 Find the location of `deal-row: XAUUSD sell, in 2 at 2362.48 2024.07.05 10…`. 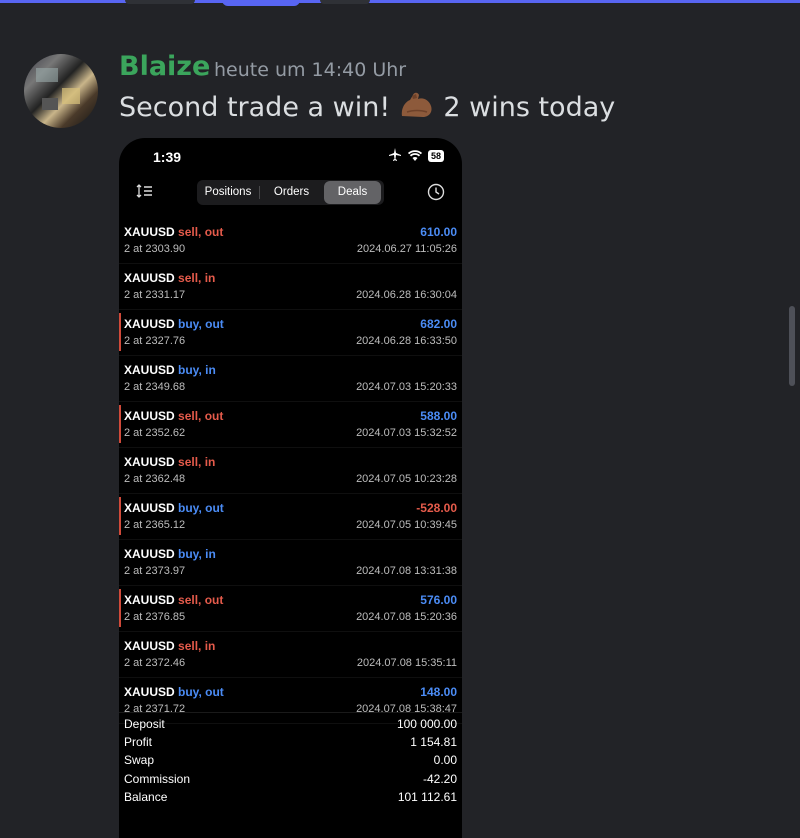

deal-row: XAUUSD sell, in 2 at 2362.48 2024.07.05 10… is located at coordinates (290, 471).